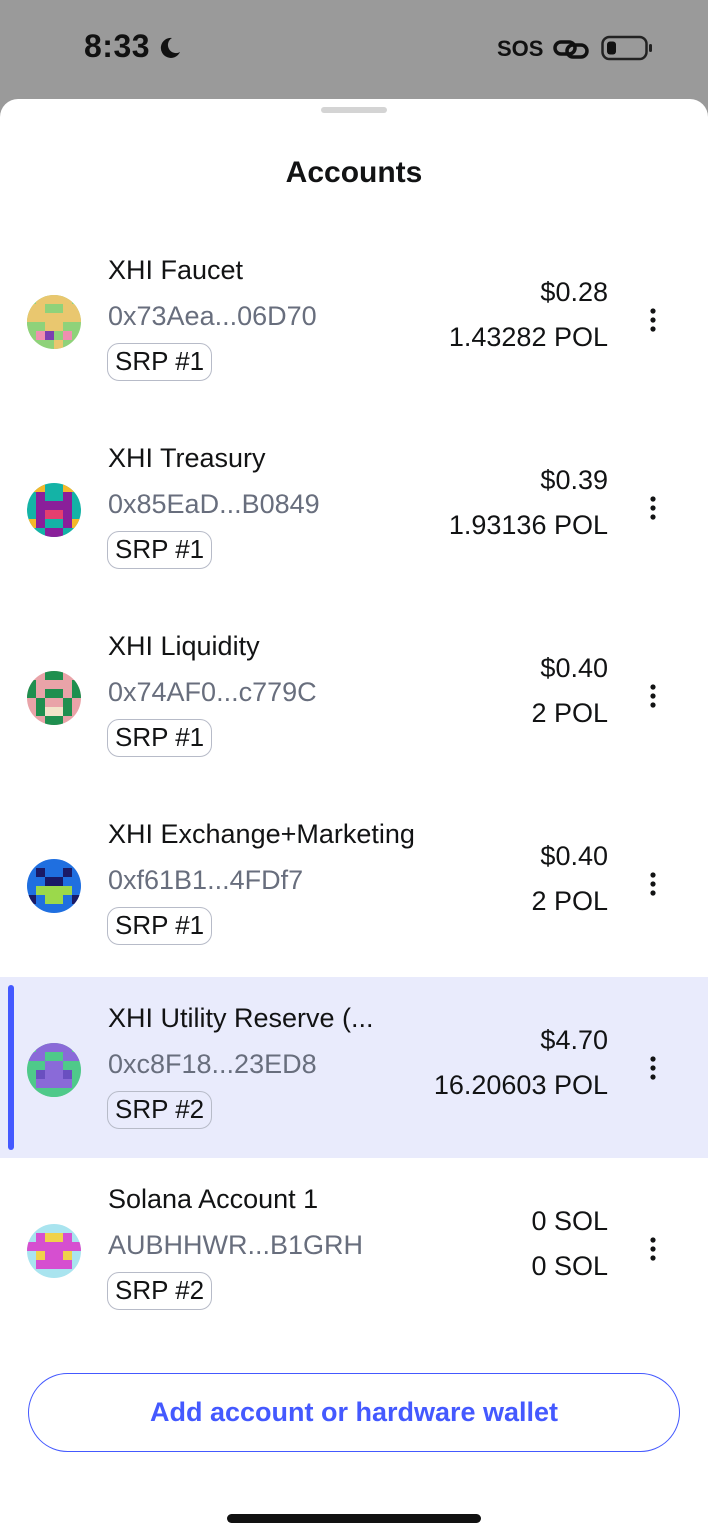  Describe the element at coordinates (214, 504) in the screenshot. I see `account-address: 0x85EaD...B0849` at that location.